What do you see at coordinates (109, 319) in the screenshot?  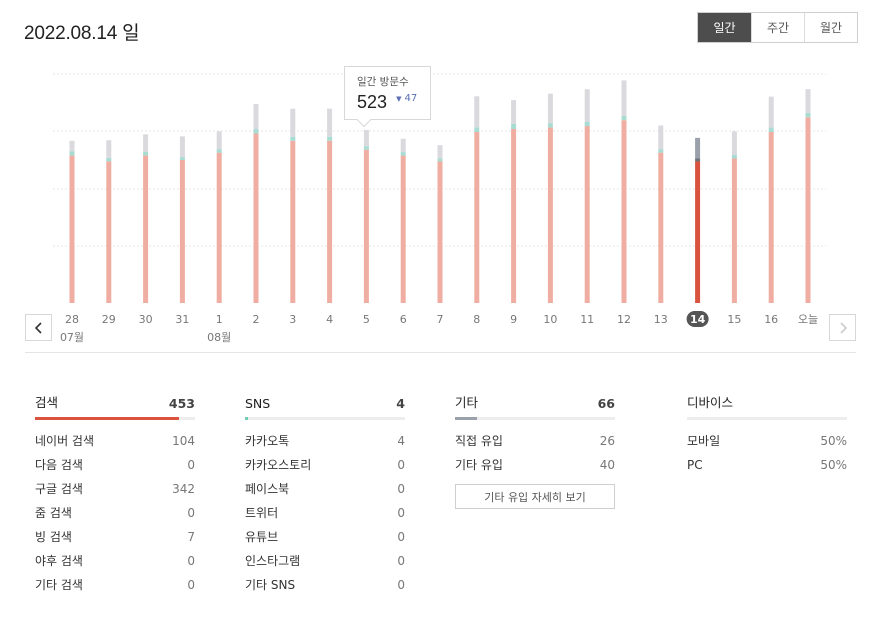 I see `tick-label: 29` at bounding box center [109, 319].